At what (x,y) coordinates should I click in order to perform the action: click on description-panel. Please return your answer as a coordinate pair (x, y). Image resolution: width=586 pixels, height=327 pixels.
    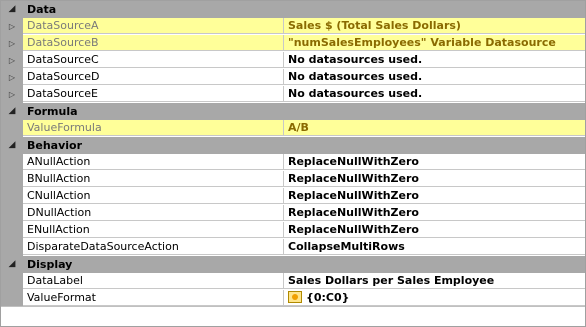
    Looking at the image, I should click on (293, 316).